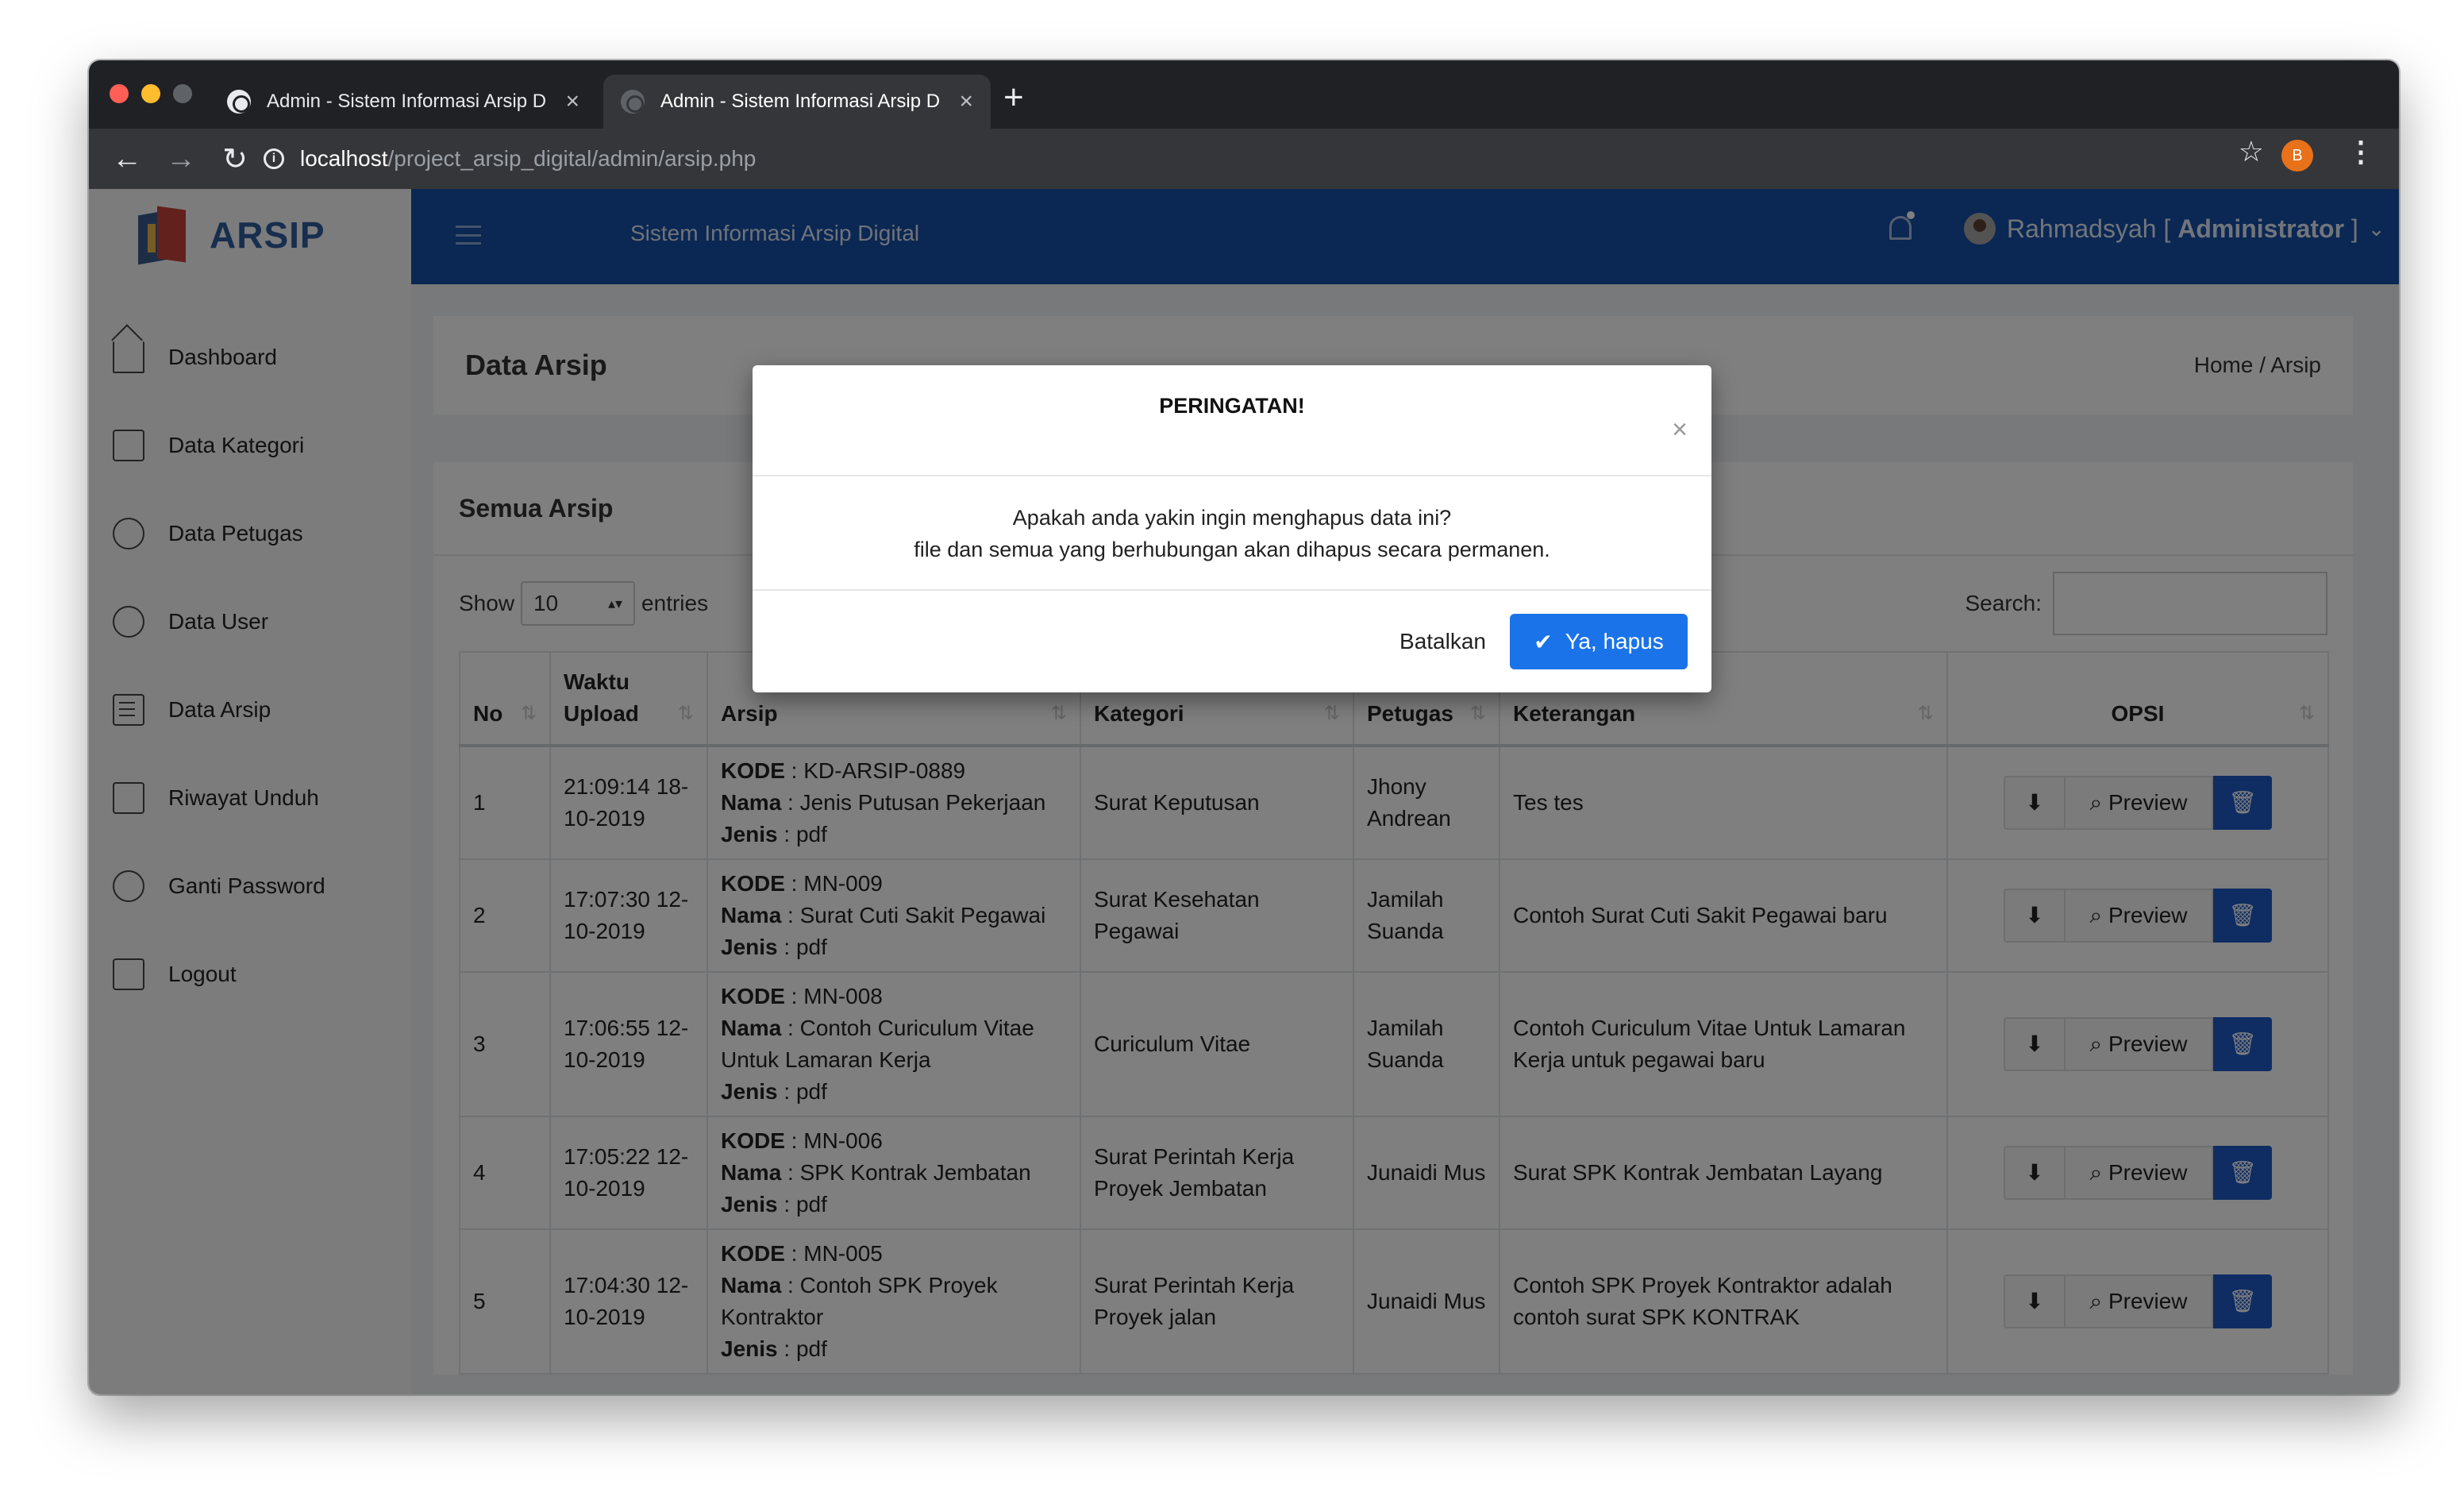 The height and width of the screenshot is (1496, 2464). Describe the element at coordinates (1232, 420) in the screenshot. I see `modal-header: PERINGATAN! ×` at that location.